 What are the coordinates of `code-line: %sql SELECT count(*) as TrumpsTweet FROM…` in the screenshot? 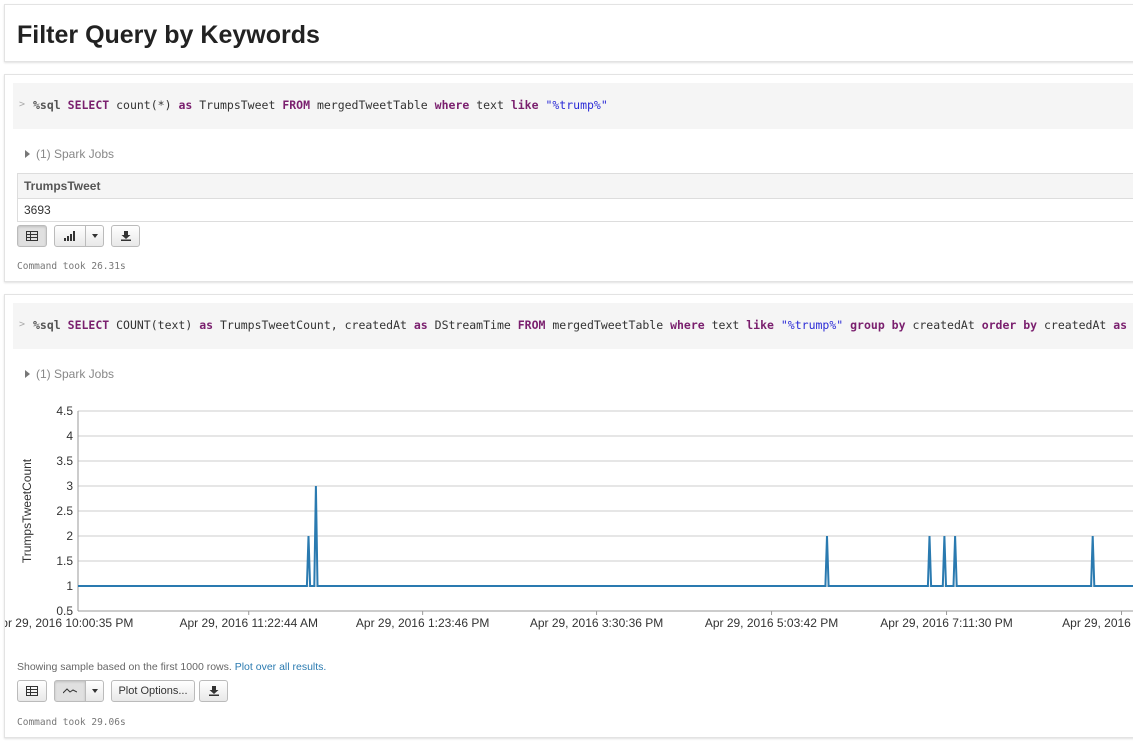 It's located at (320, 105).